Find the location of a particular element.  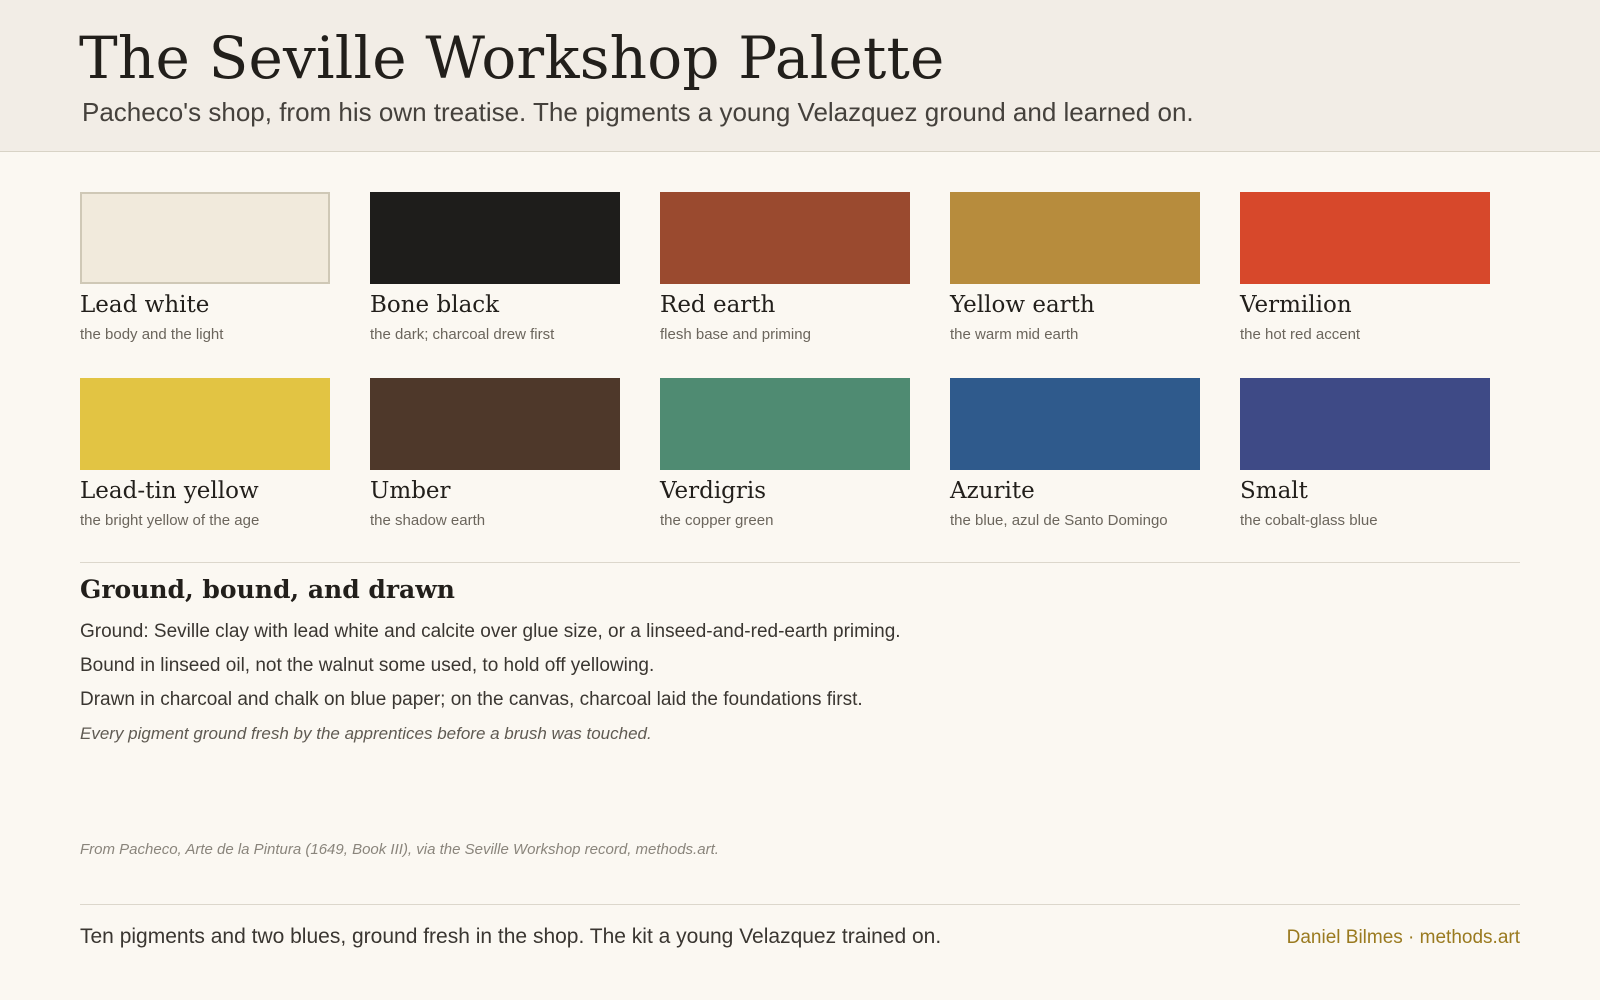

pigment-card-verdigris: Verdigris the copper green is located at coordinates (785, 453).